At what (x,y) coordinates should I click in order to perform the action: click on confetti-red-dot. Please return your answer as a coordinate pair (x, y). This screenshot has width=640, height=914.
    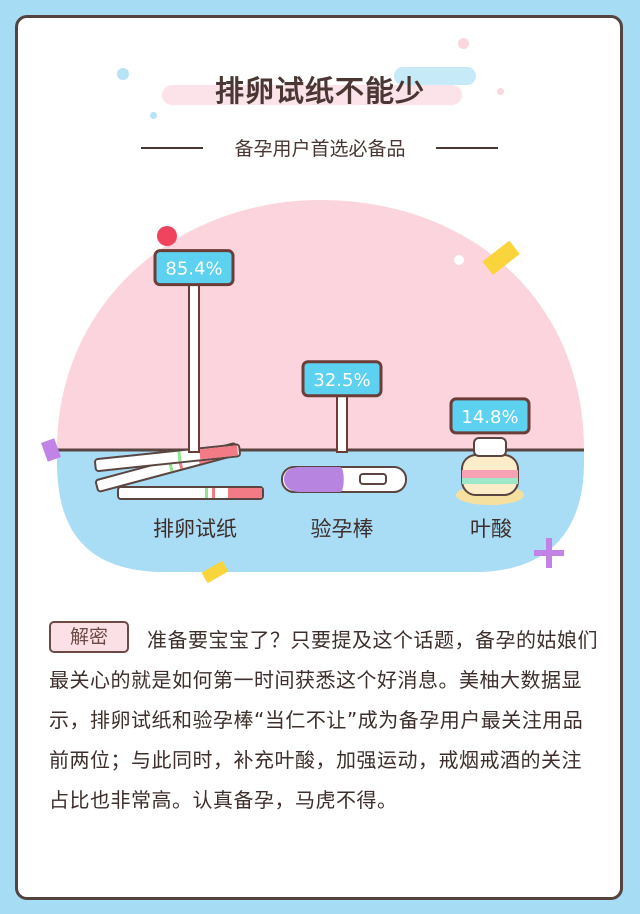
    Looking at the image, I should click on (167, 236).